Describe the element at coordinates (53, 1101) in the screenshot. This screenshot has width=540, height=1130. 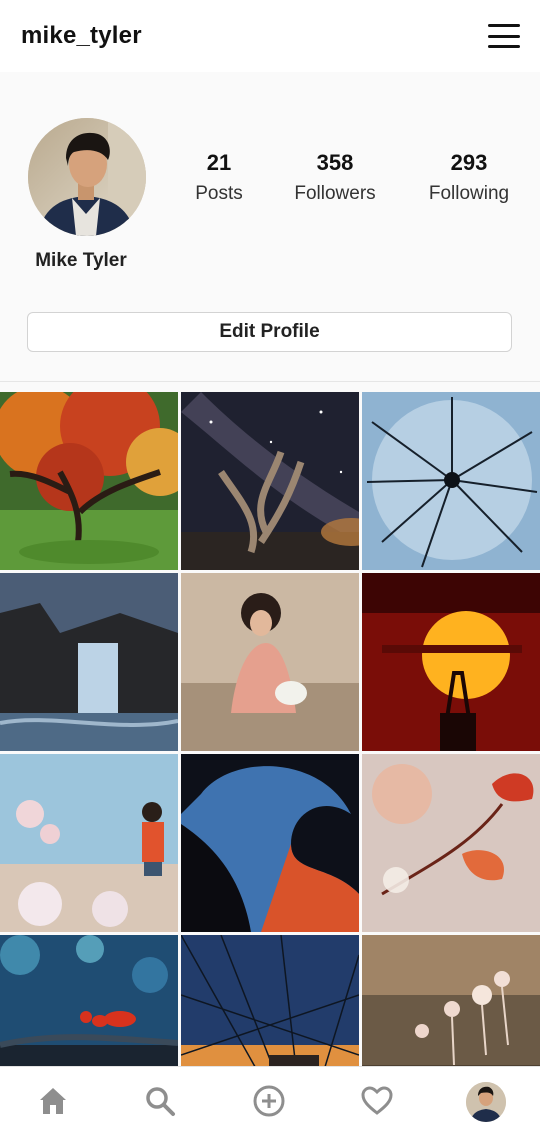
I see `home-icon` at that location.